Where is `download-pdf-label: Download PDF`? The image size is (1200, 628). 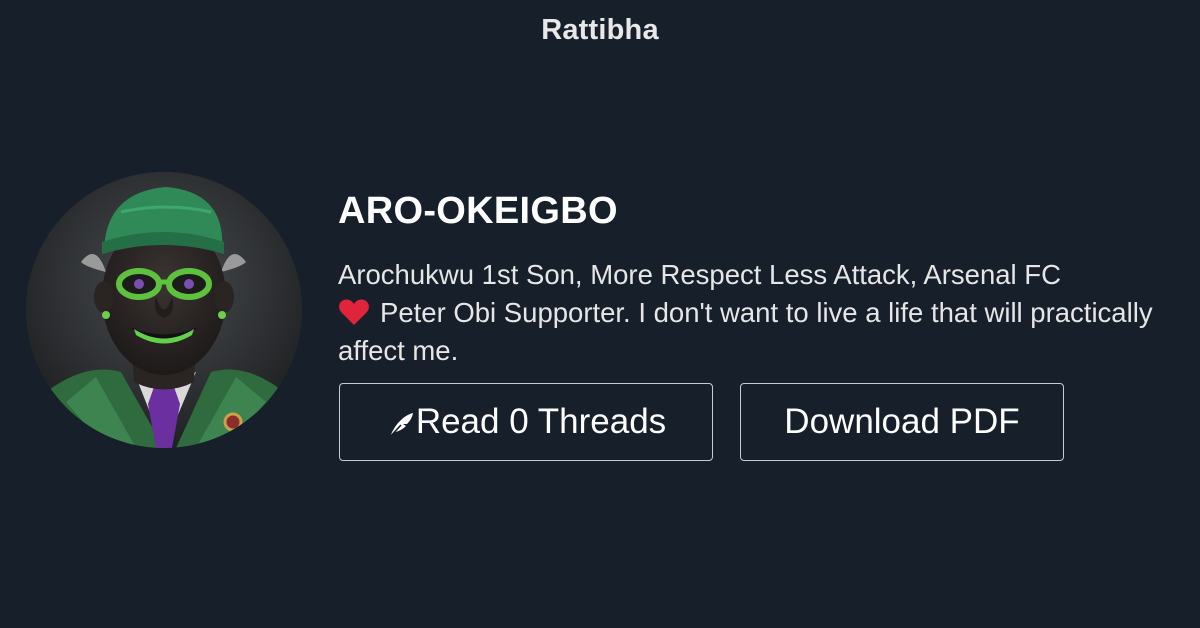 download-pdf-label: Download PDF is located at coordinates (902, 421).